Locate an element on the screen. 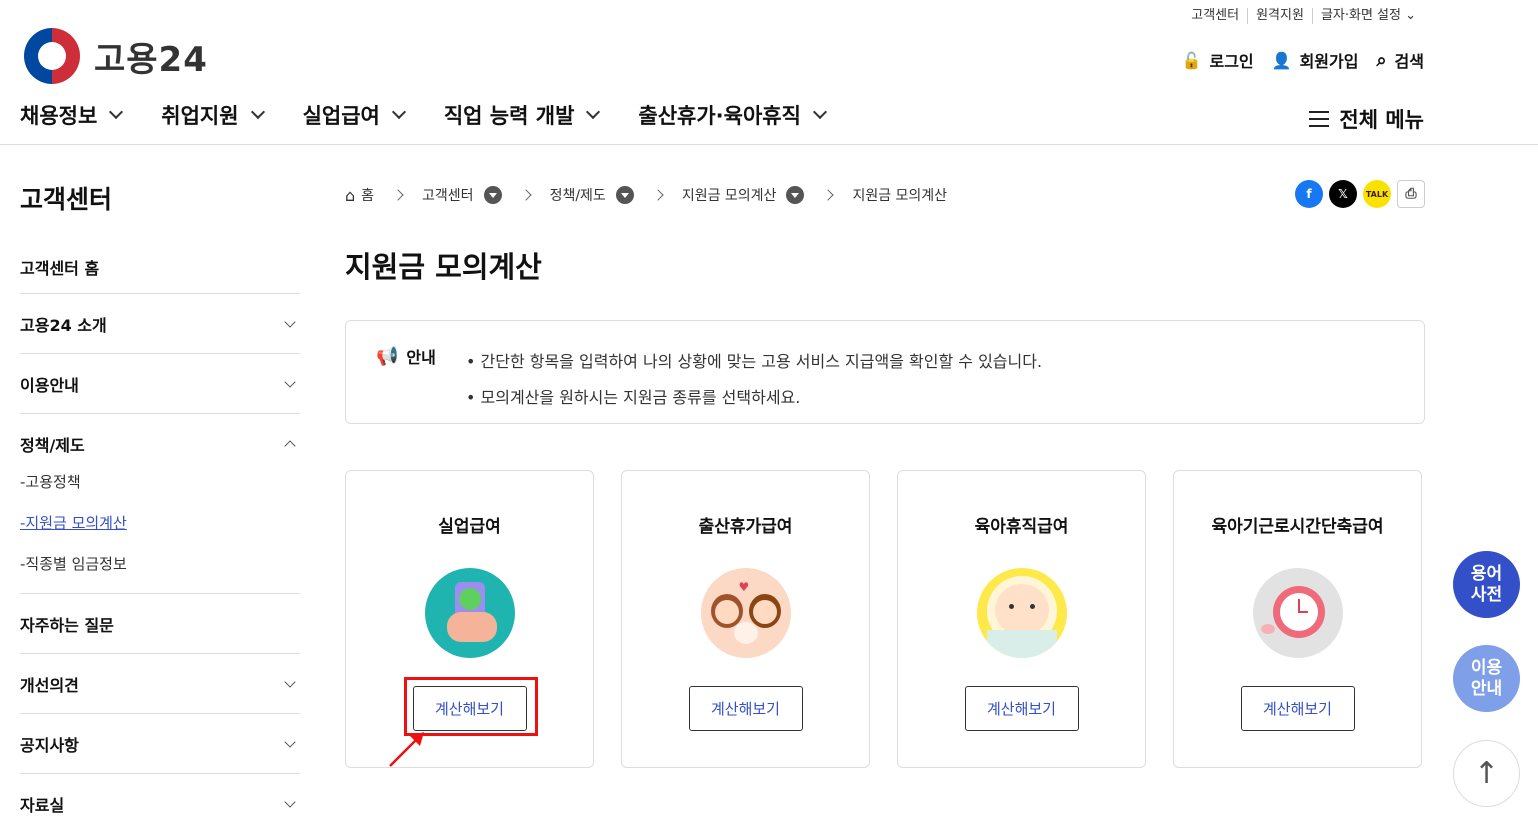 This screenshot has height=834, width=1538. gnb-item-vocational: 직업 능력 개발 is located at coordinates (522, 115).